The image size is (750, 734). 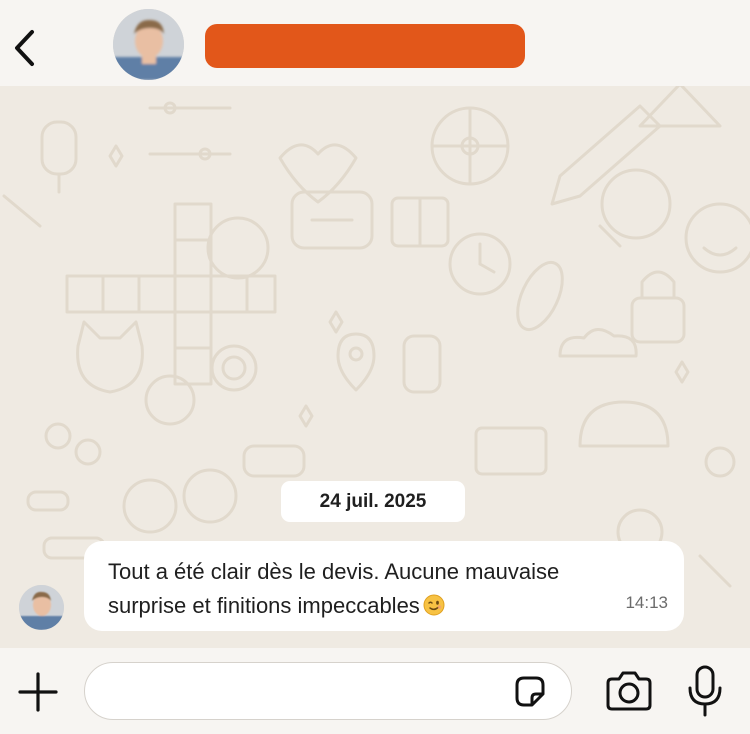 What do you see at coordinates (365, 46) in the screenshot?
I see `contact-name` at bounding box center [365, 46].